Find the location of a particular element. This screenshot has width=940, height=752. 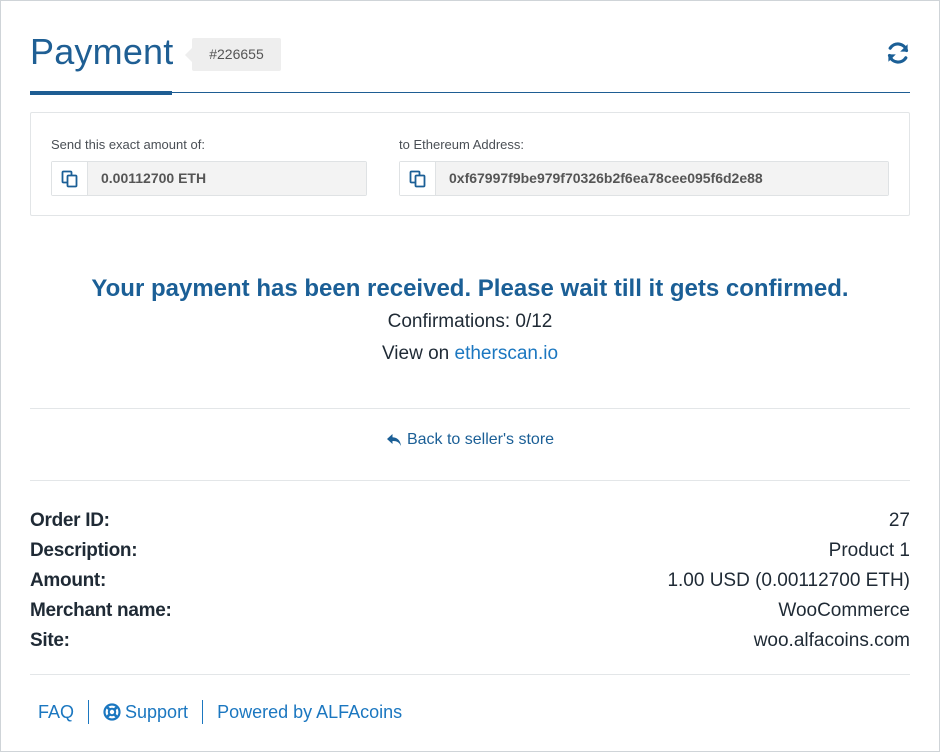

etherscan-link: etherscan.io is located at coordinates (507, 353).